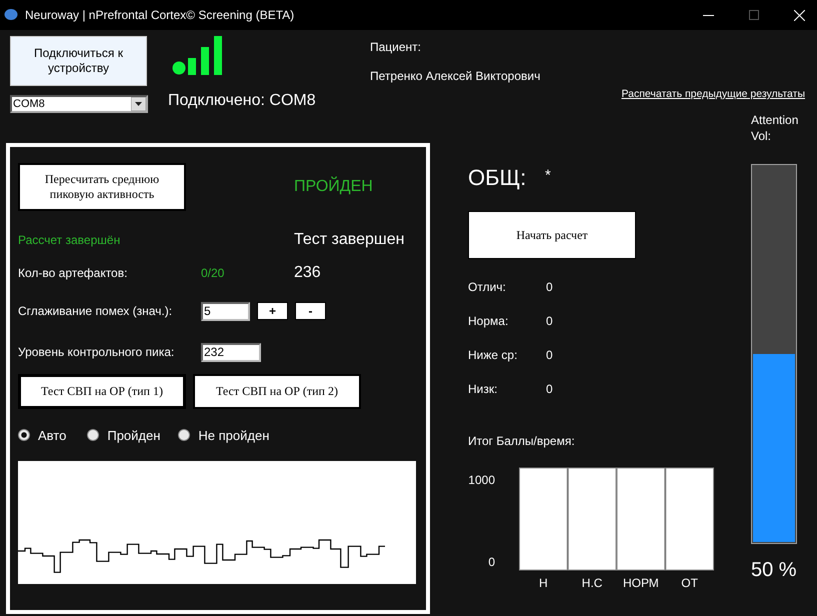 This screenshot has height=616, width=817. Describe the element at coordinates (774, 570) in the screenshot. I see `attention-reading: 50 %` at that location.